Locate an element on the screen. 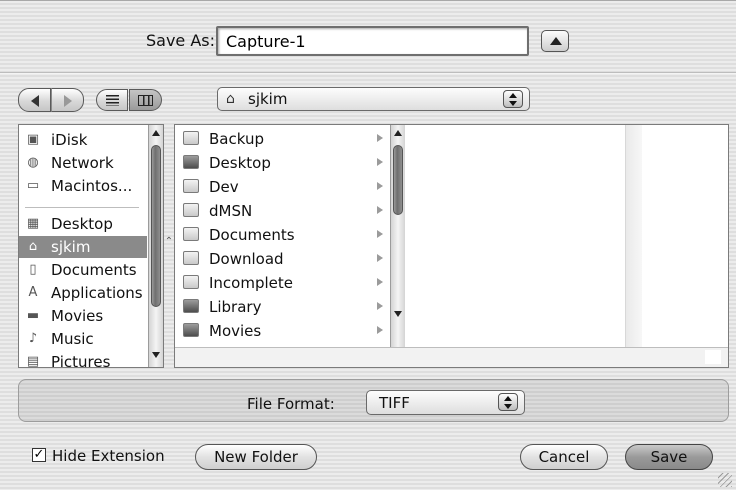 The height and width of the screenshot is (490, 736). sidebar-item-applications: A Applications is located at coordinates (83, 293).